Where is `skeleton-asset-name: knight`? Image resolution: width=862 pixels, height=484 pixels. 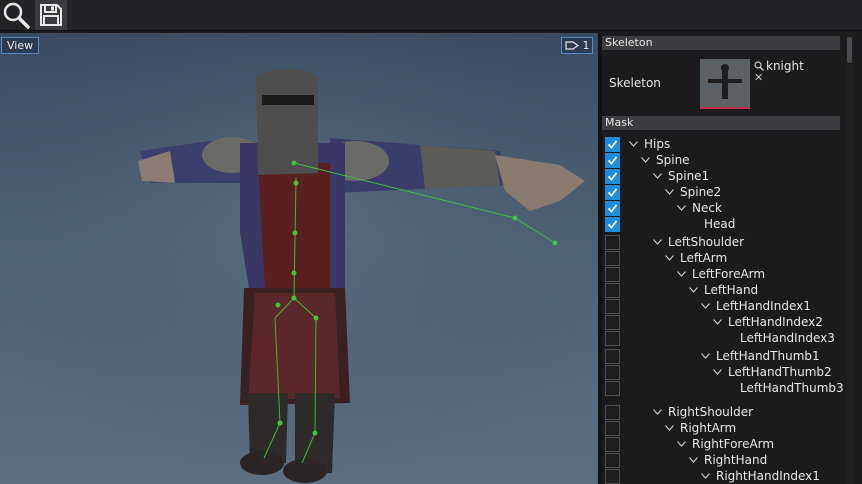
skeleton-asset-name: knight is located at coordinates (785, 66).